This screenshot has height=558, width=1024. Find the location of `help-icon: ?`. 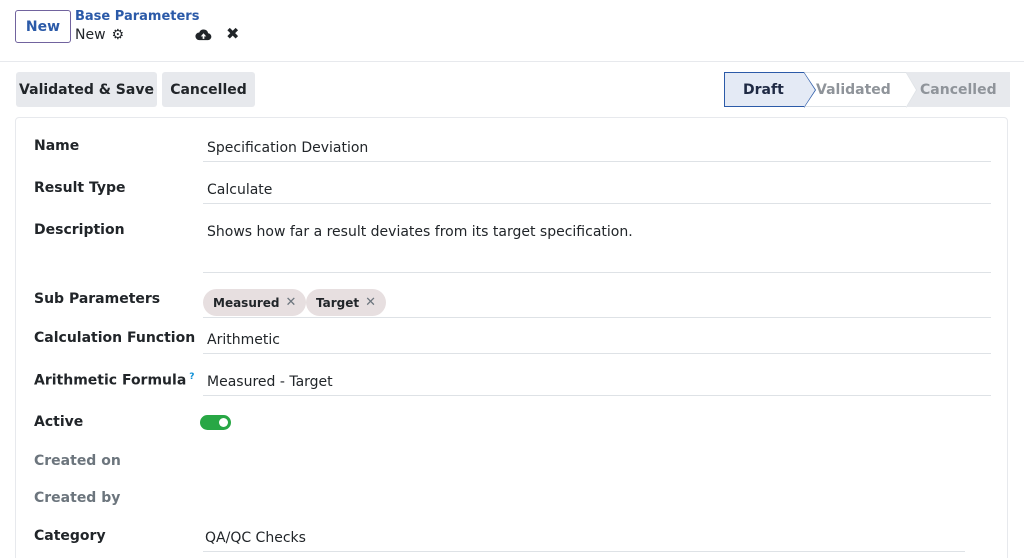

help-icon: ? is located at coordinates (191, 377).